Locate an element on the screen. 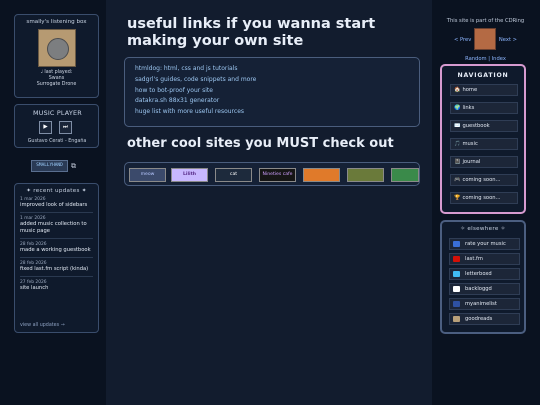  nav-links: 🌍 links is located at coordinates (484, 108).